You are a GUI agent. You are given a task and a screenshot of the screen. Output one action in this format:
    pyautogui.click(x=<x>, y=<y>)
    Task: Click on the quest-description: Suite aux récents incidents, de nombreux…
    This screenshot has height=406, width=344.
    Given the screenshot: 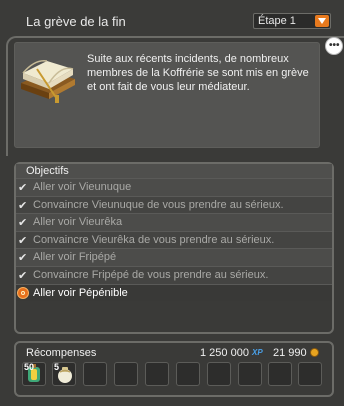 What is the action you would take?
    pyautogui.click(x=198, y=73)
    